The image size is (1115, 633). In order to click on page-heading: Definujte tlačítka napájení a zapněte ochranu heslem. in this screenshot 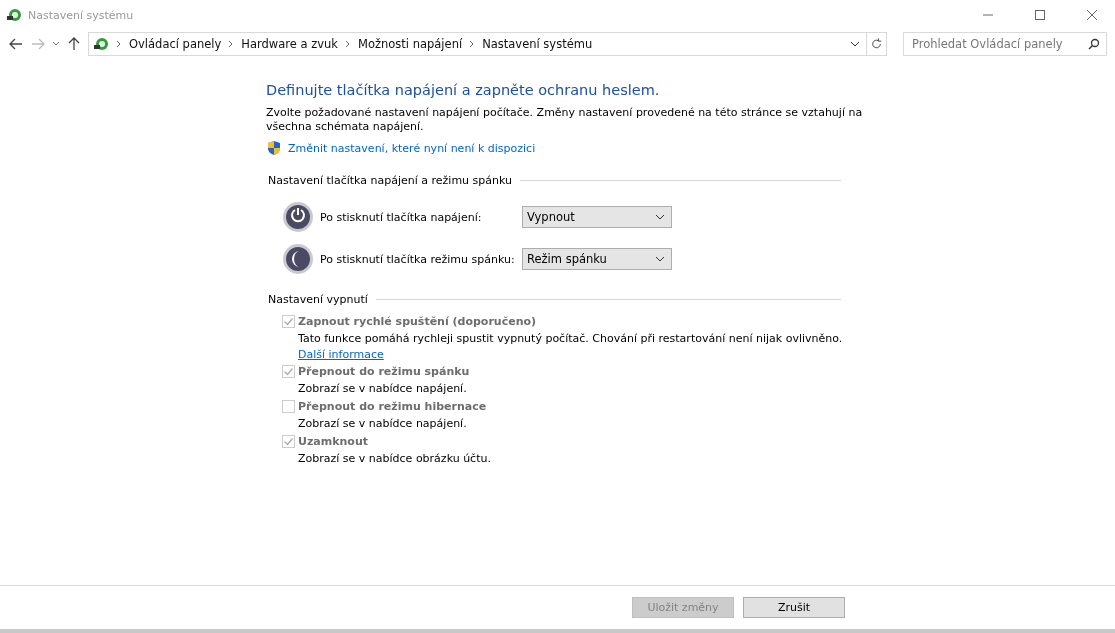, I will do `click(463, 90)`.